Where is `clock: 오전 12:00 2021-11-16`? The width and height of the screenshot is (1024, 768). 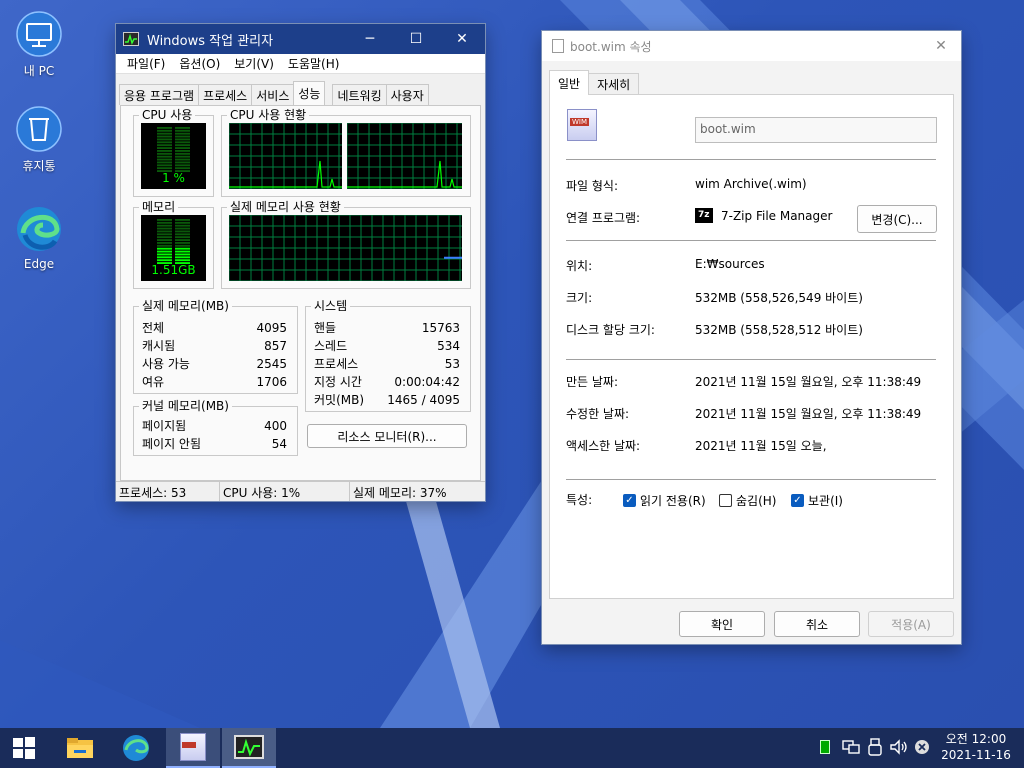
clock: 오전 12:00 2021-11-16 is located at coordinates (976, 747).